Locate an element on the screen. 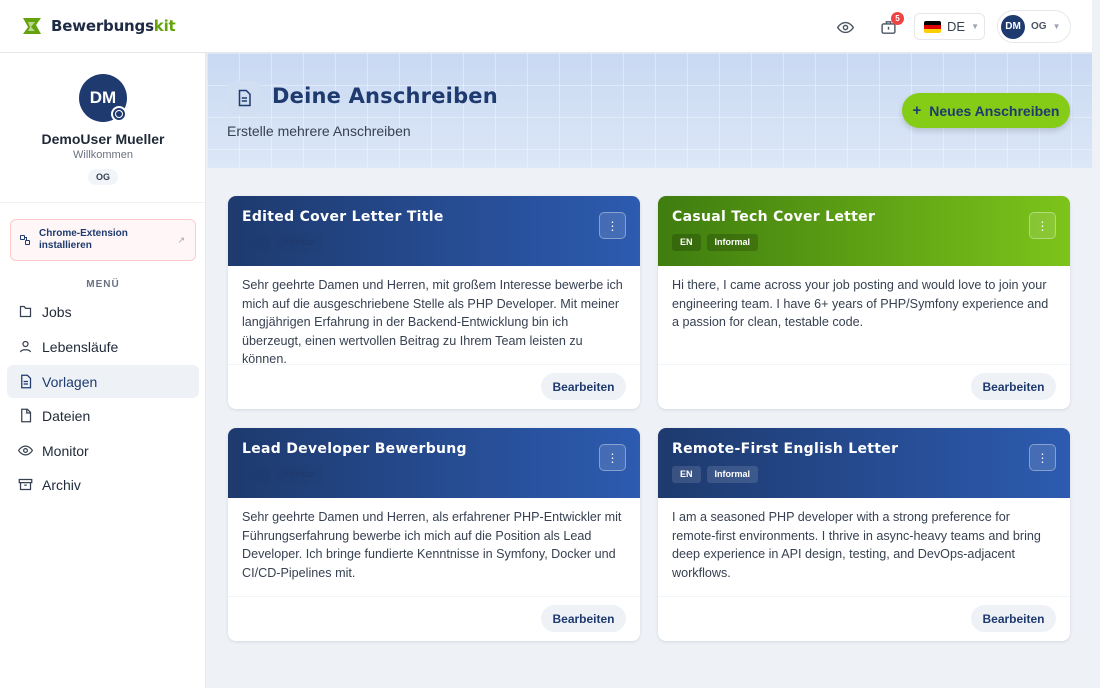 The height and width of the screenshot is (688, 1100). chrome-extension-label: Chrome-Extension installieren is located at coordinates (83, 239).